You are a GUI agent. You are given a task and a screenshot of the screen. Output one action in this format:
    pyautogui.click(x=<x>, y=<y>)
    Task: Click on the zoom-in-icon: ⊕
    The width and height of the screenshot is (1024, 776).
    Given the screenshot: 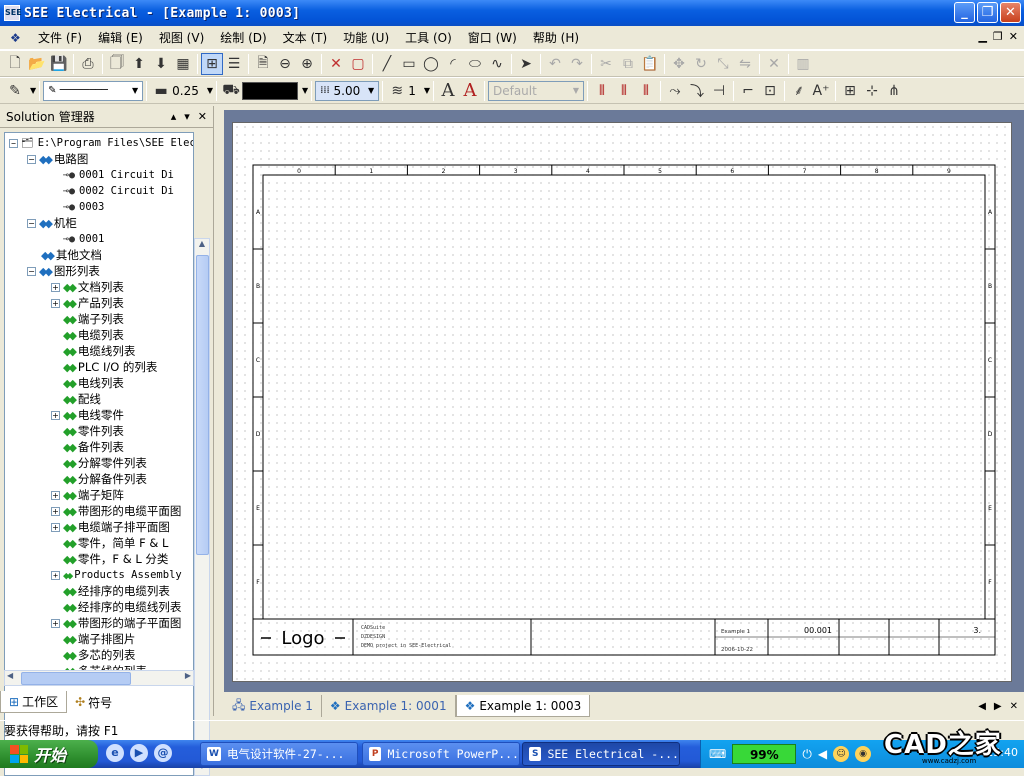 What is the action you would take?
    pyautogui.click(x=307, y=64)
    